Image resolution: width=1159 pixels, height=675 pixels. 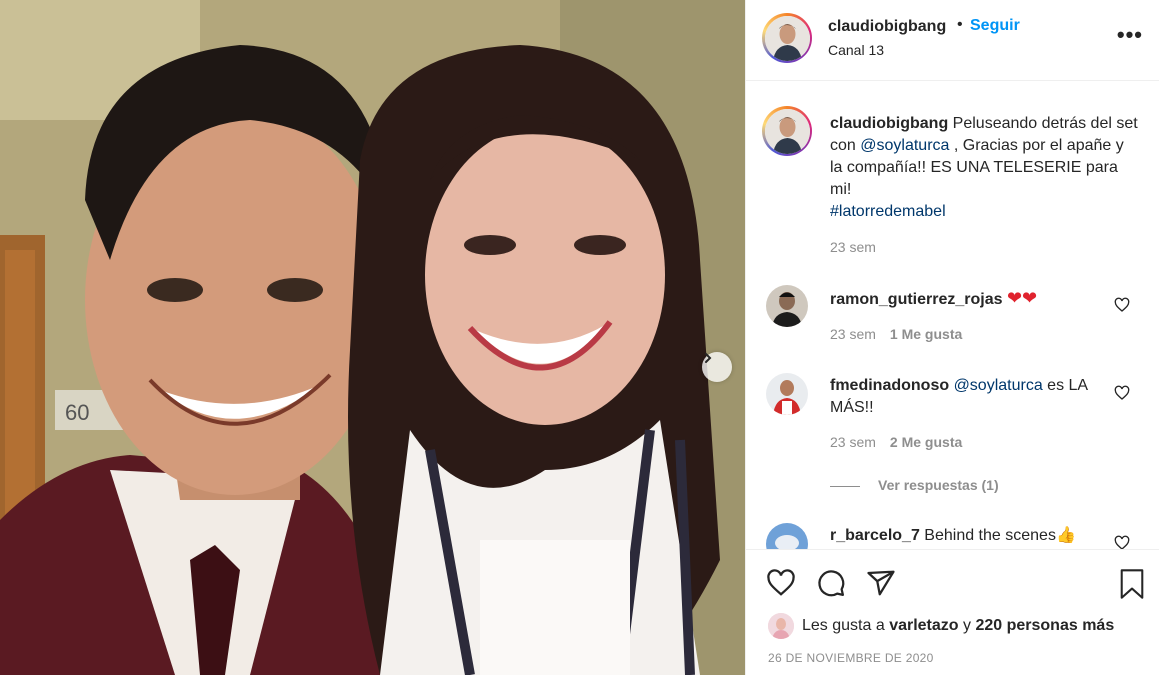 What do you see at coordinates (717, 367) in the screenshot?
I see `carousel-next-button` at bounding box center [717, 367].